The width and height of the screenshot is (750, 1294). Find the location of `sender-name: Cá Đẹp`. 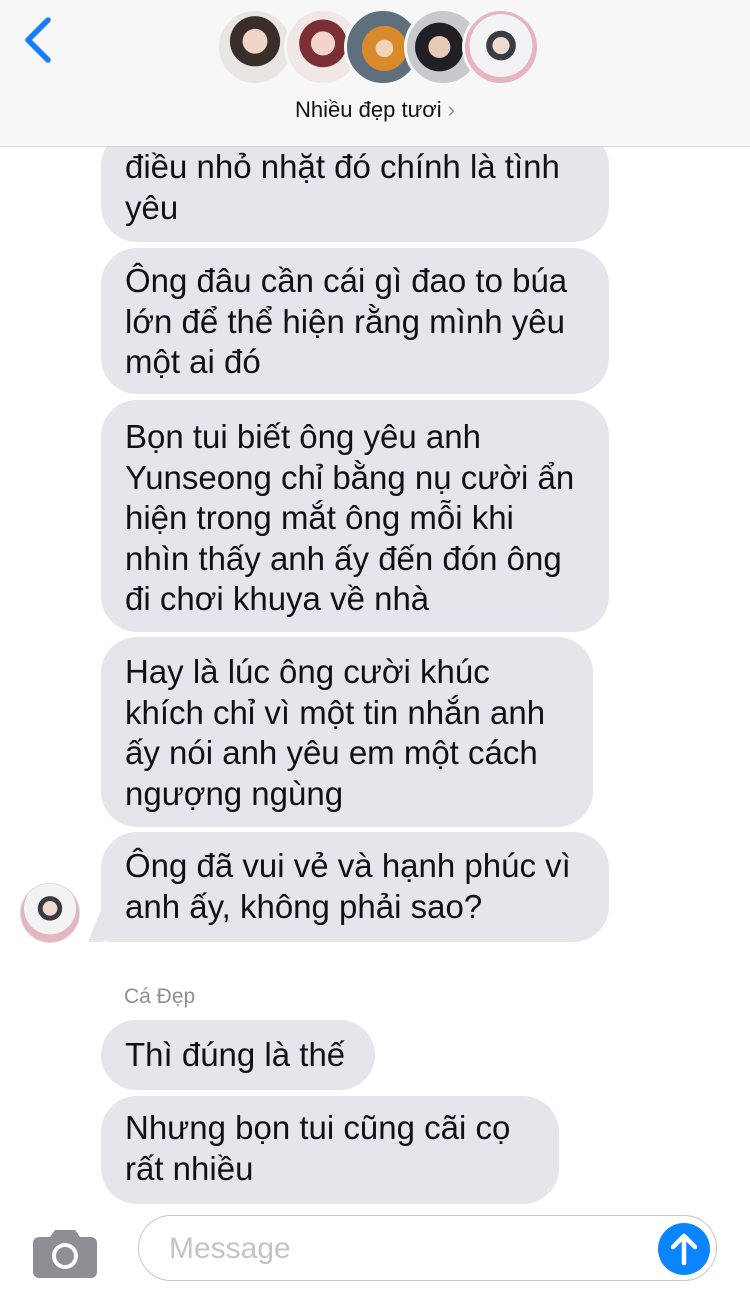

sender-name: Cá Đẹp is located at coordinates (160, 996).